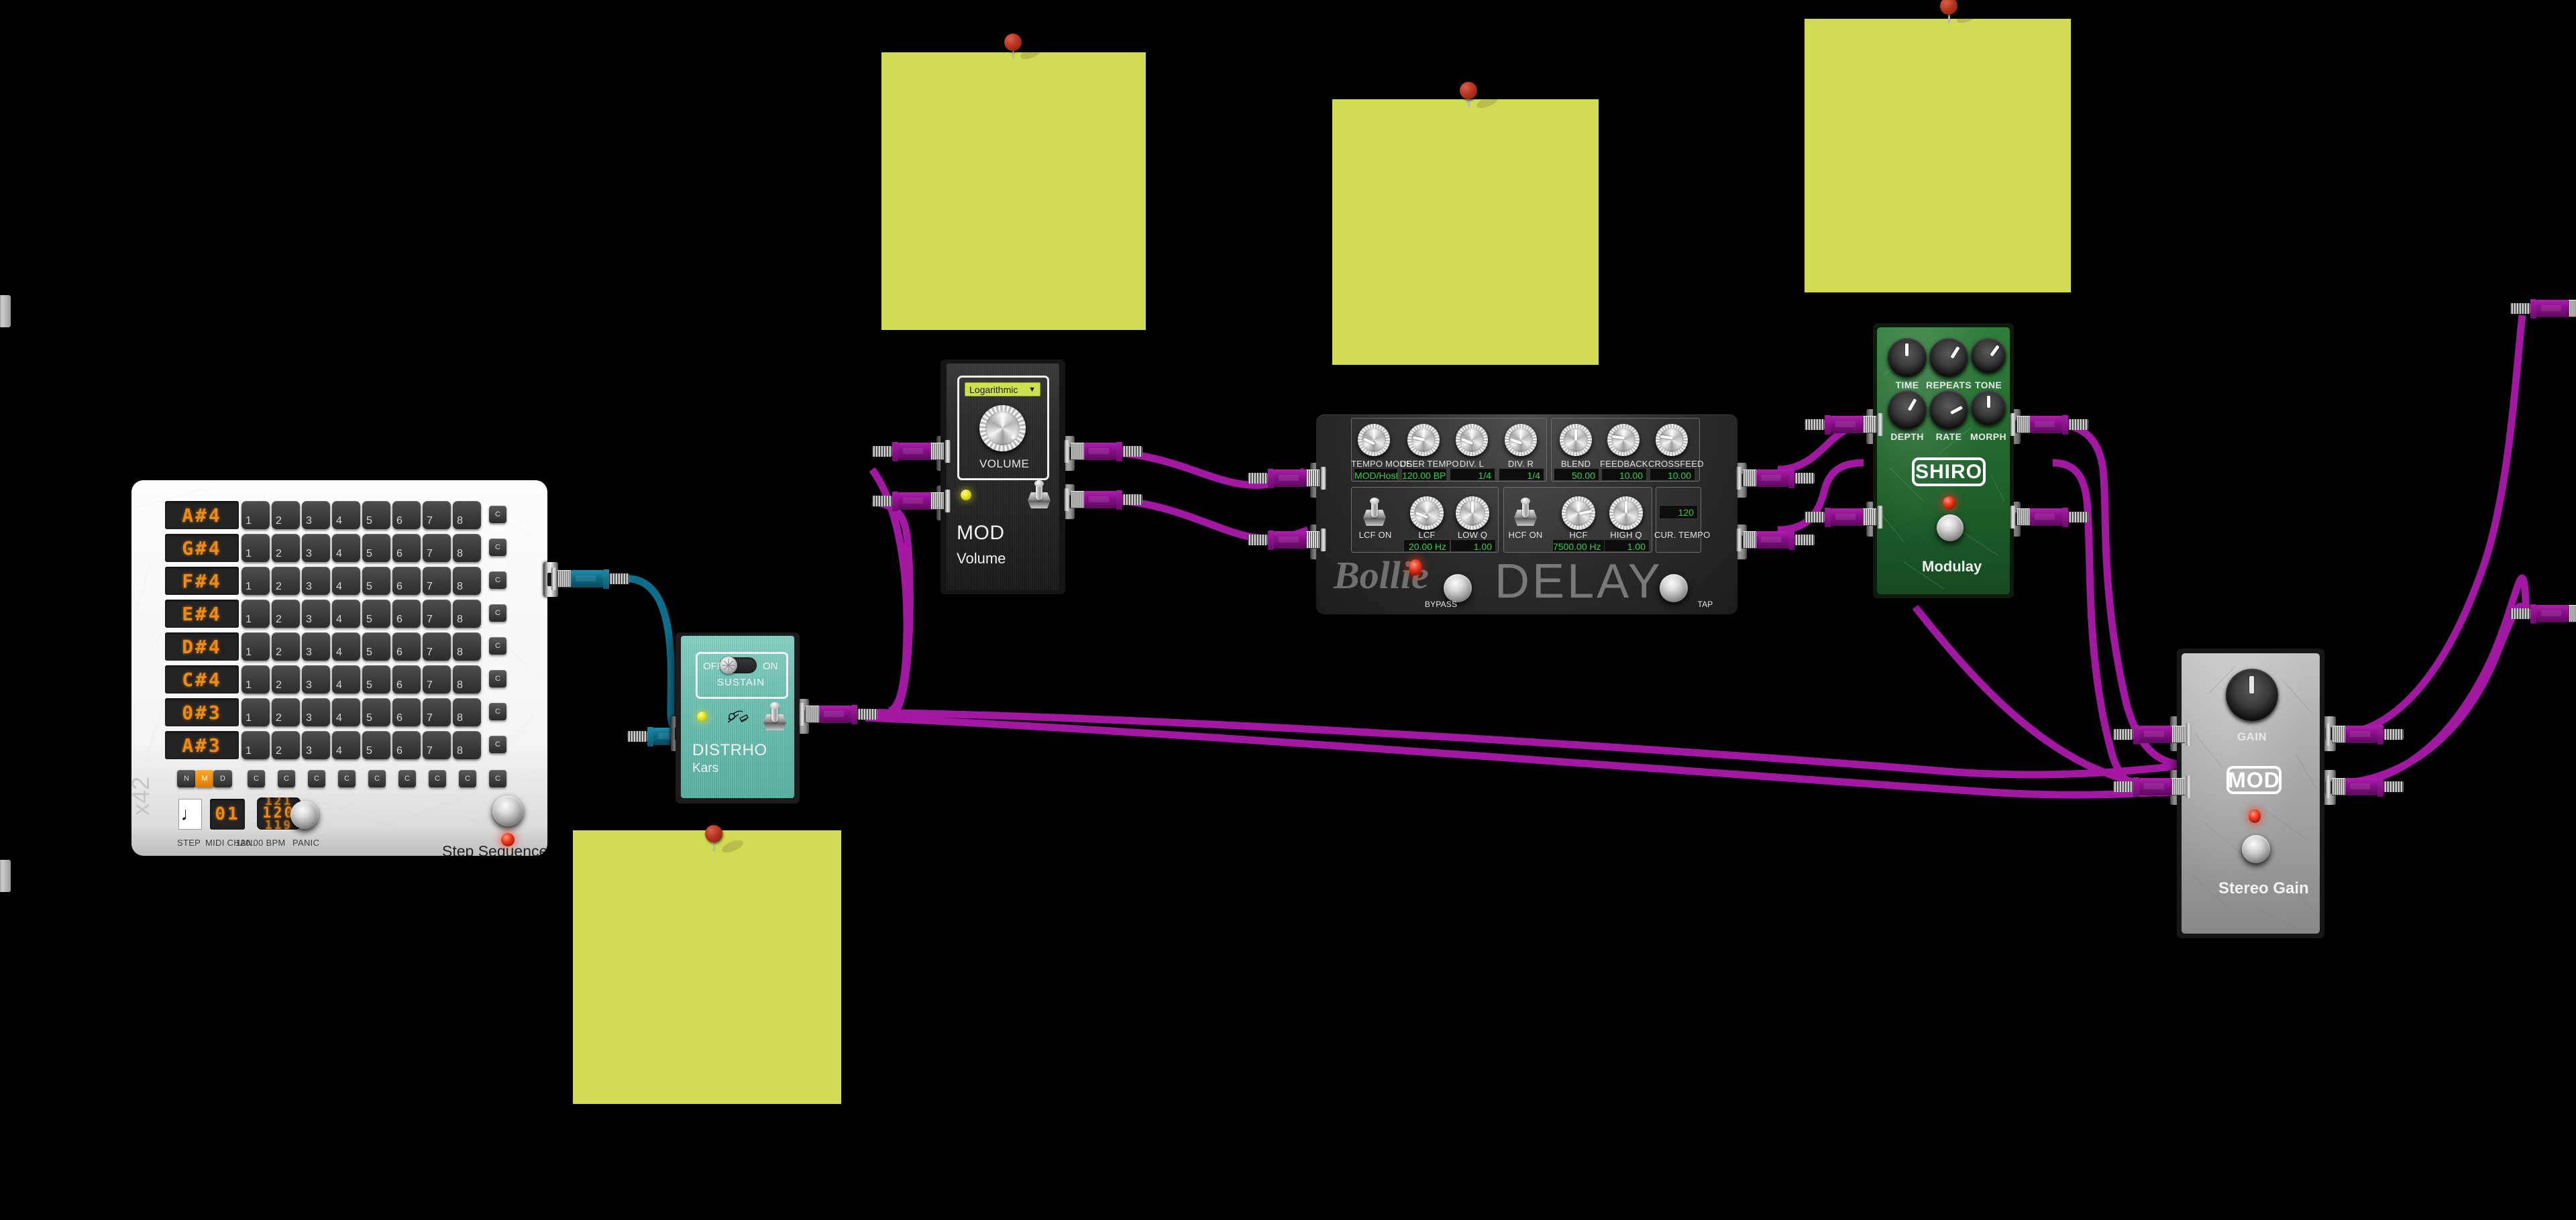 The height and width of the screenshot is (1220, 2576). Describe the element at coordinates (1938, 155) in the screenshot. I see `sticky-note-top-right` at that location.